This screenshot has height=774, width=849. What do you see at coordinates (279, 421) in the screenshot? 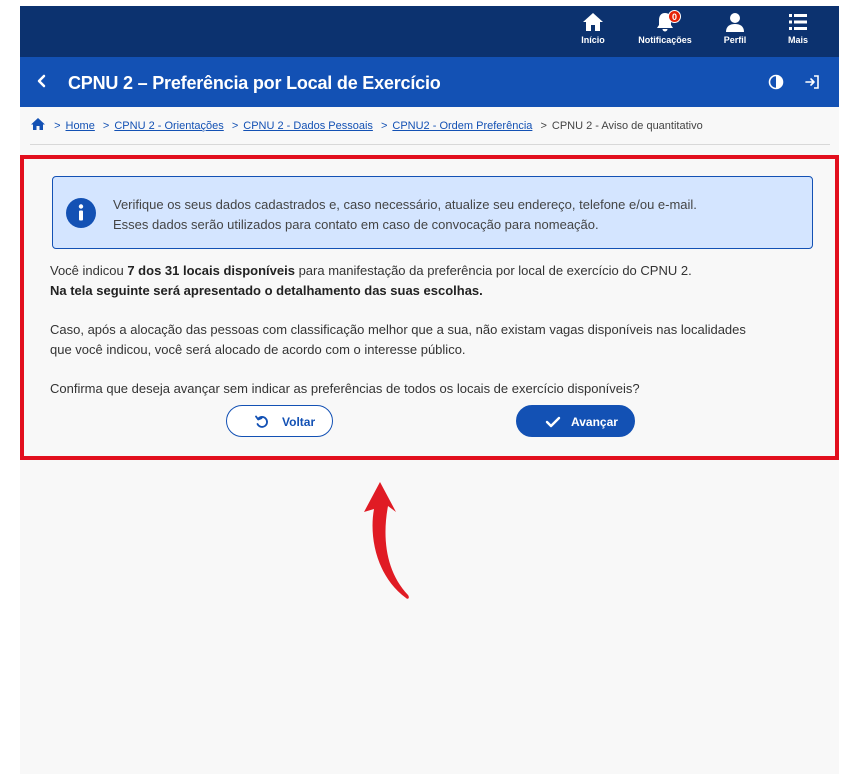
I see `back-button: Voltar` at bounding box center [279, 421].